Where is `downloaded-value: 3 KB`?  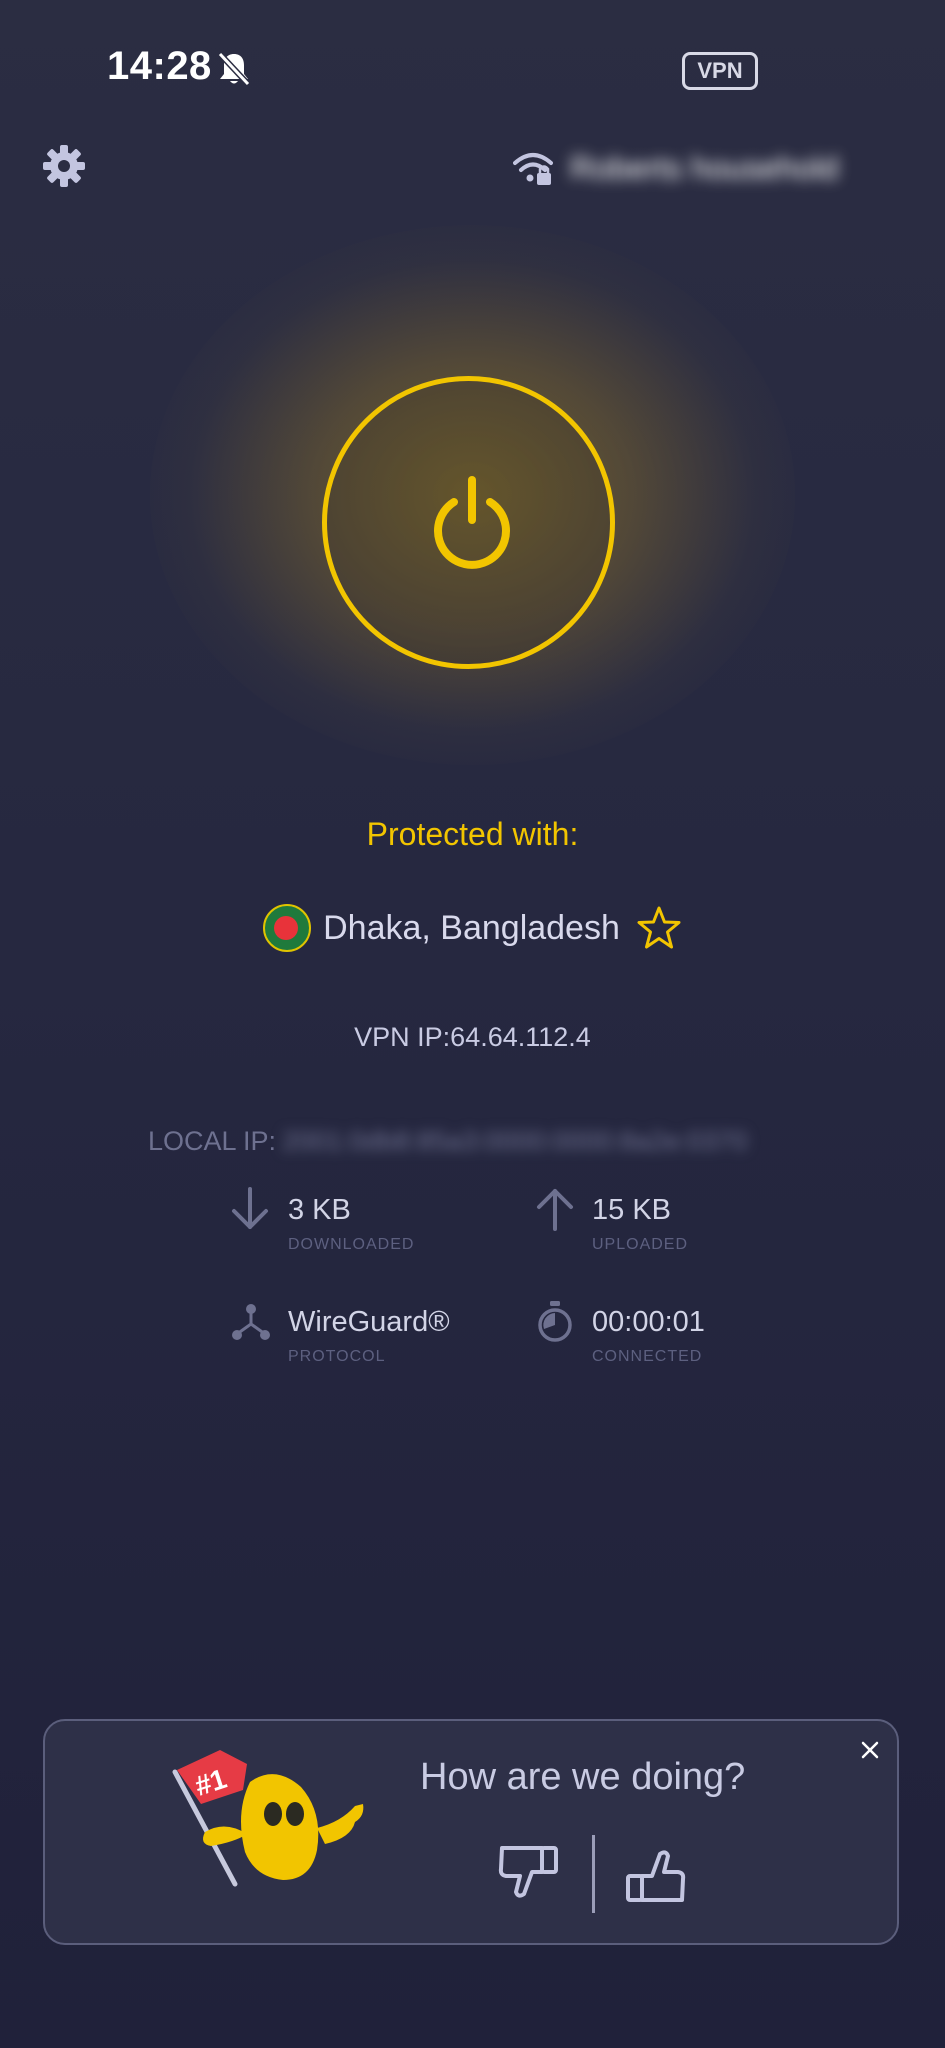 downloaded-value: 3 KB is located at coordinates (319, 1210).